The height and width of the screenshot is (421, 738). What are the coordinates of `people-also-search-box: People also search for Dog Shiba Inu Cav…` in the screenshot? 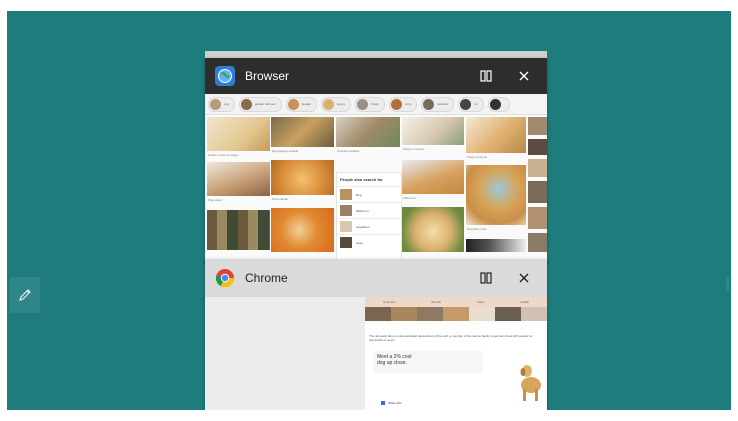 It's located at (369, 218).